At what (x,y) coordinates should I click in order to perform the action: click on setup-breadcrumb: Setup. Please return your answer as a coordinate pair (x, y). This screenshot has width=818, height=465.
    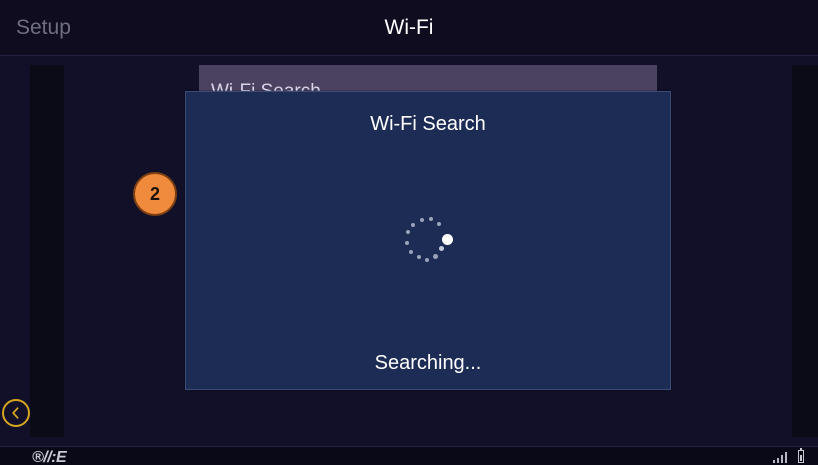
    Looking at the image, I should click on (43, 28).